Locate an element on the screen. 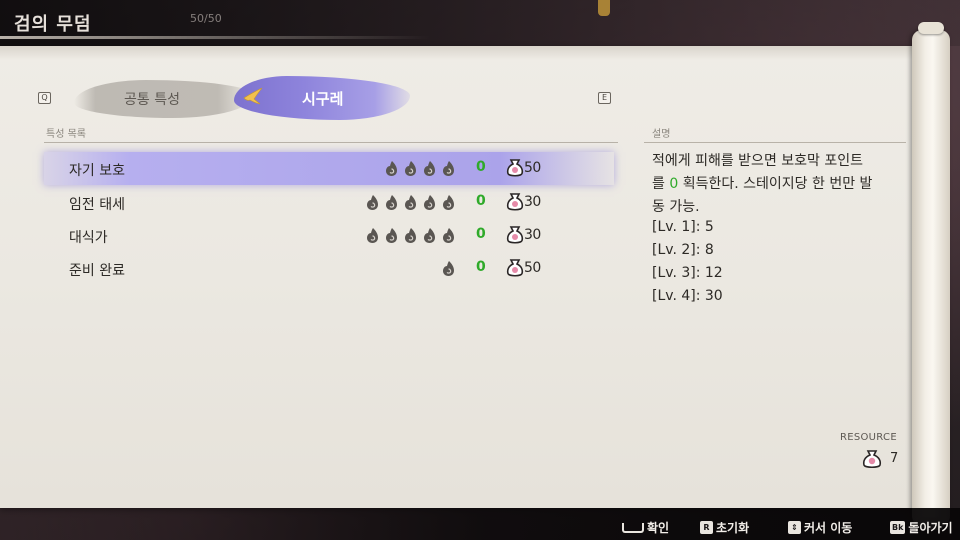 This screenshot has width=960, height=540. updown-key-icon: ⇕ is located at coordinates (794, 527).